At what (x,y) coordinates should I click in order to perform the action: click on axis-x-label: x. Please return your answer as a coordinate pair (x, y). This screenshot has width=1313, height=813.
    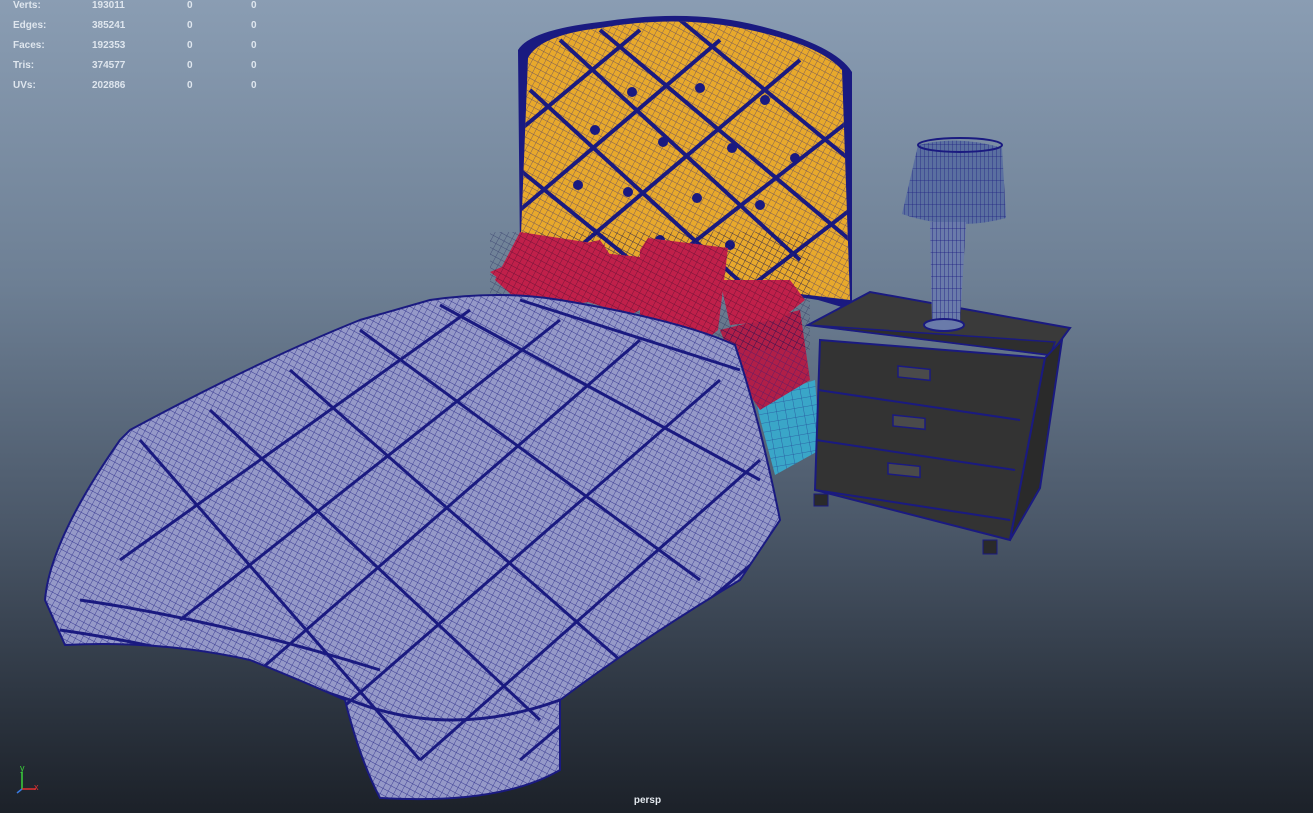
    Looking at the image, I should click on (36, 787).